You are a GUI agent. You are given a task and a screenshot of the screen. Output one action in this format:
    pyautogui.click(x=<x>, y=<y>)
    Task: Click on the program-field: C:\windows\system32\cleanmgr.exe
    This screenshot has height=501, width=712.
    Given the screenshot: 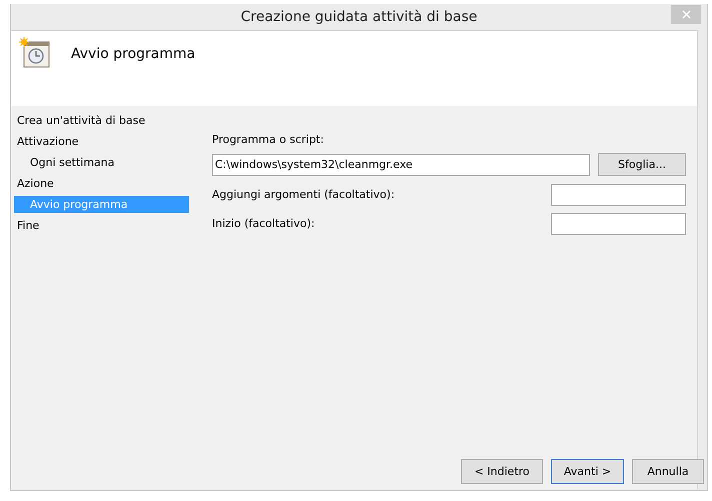 What is the action you would take?
    pyautogui.click(x=401, y=165)
    